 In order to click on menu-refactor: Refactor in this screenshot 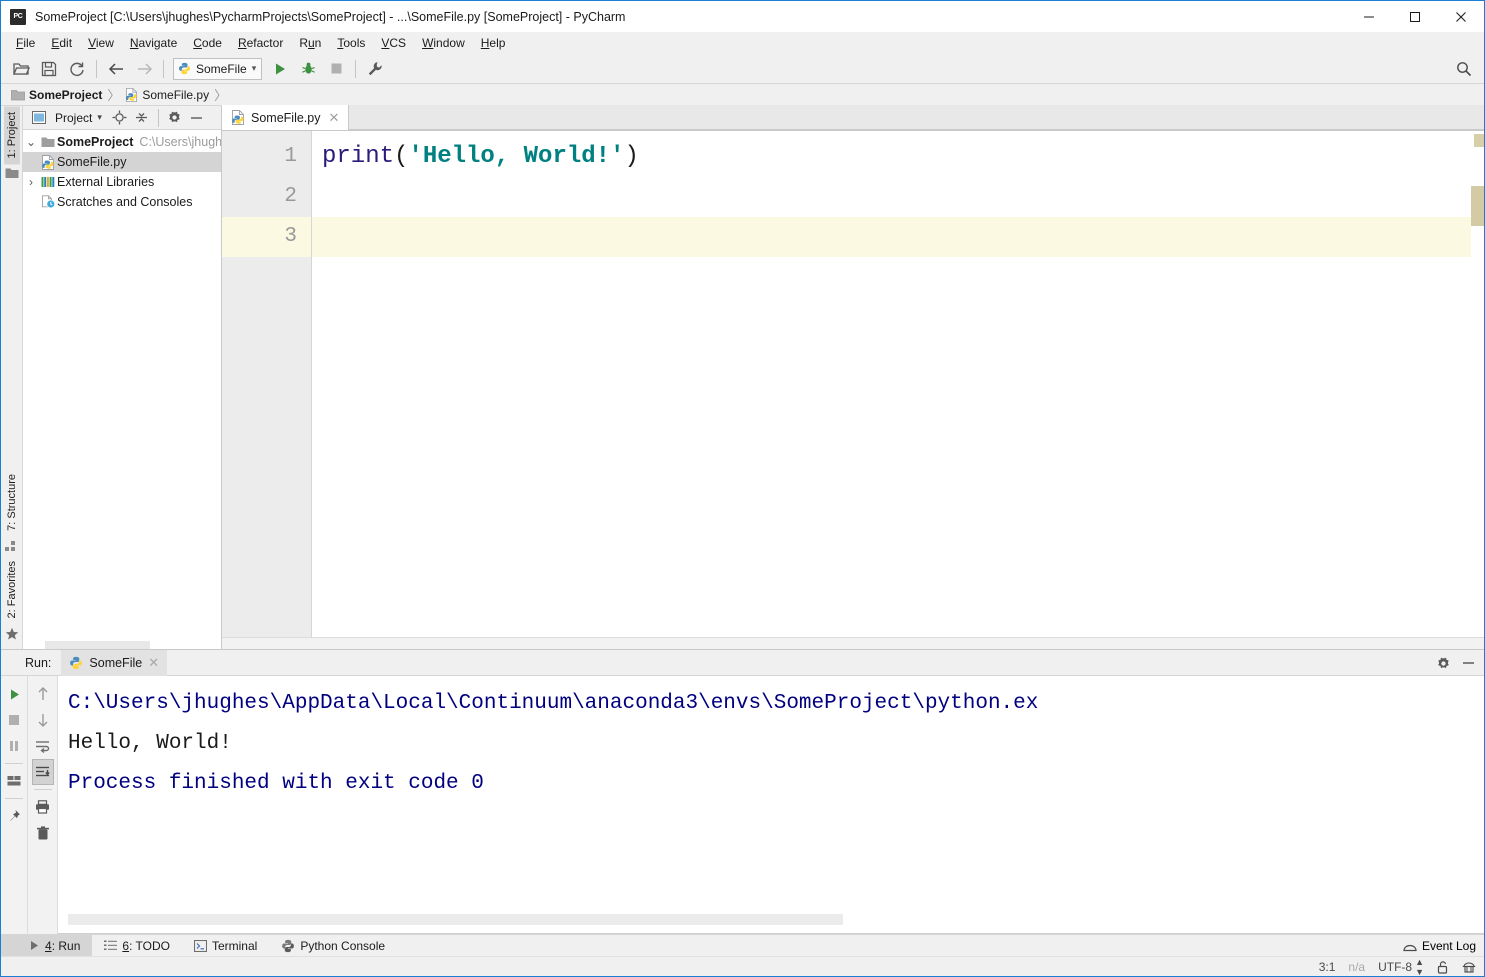, I will do `click(260, 43)`.